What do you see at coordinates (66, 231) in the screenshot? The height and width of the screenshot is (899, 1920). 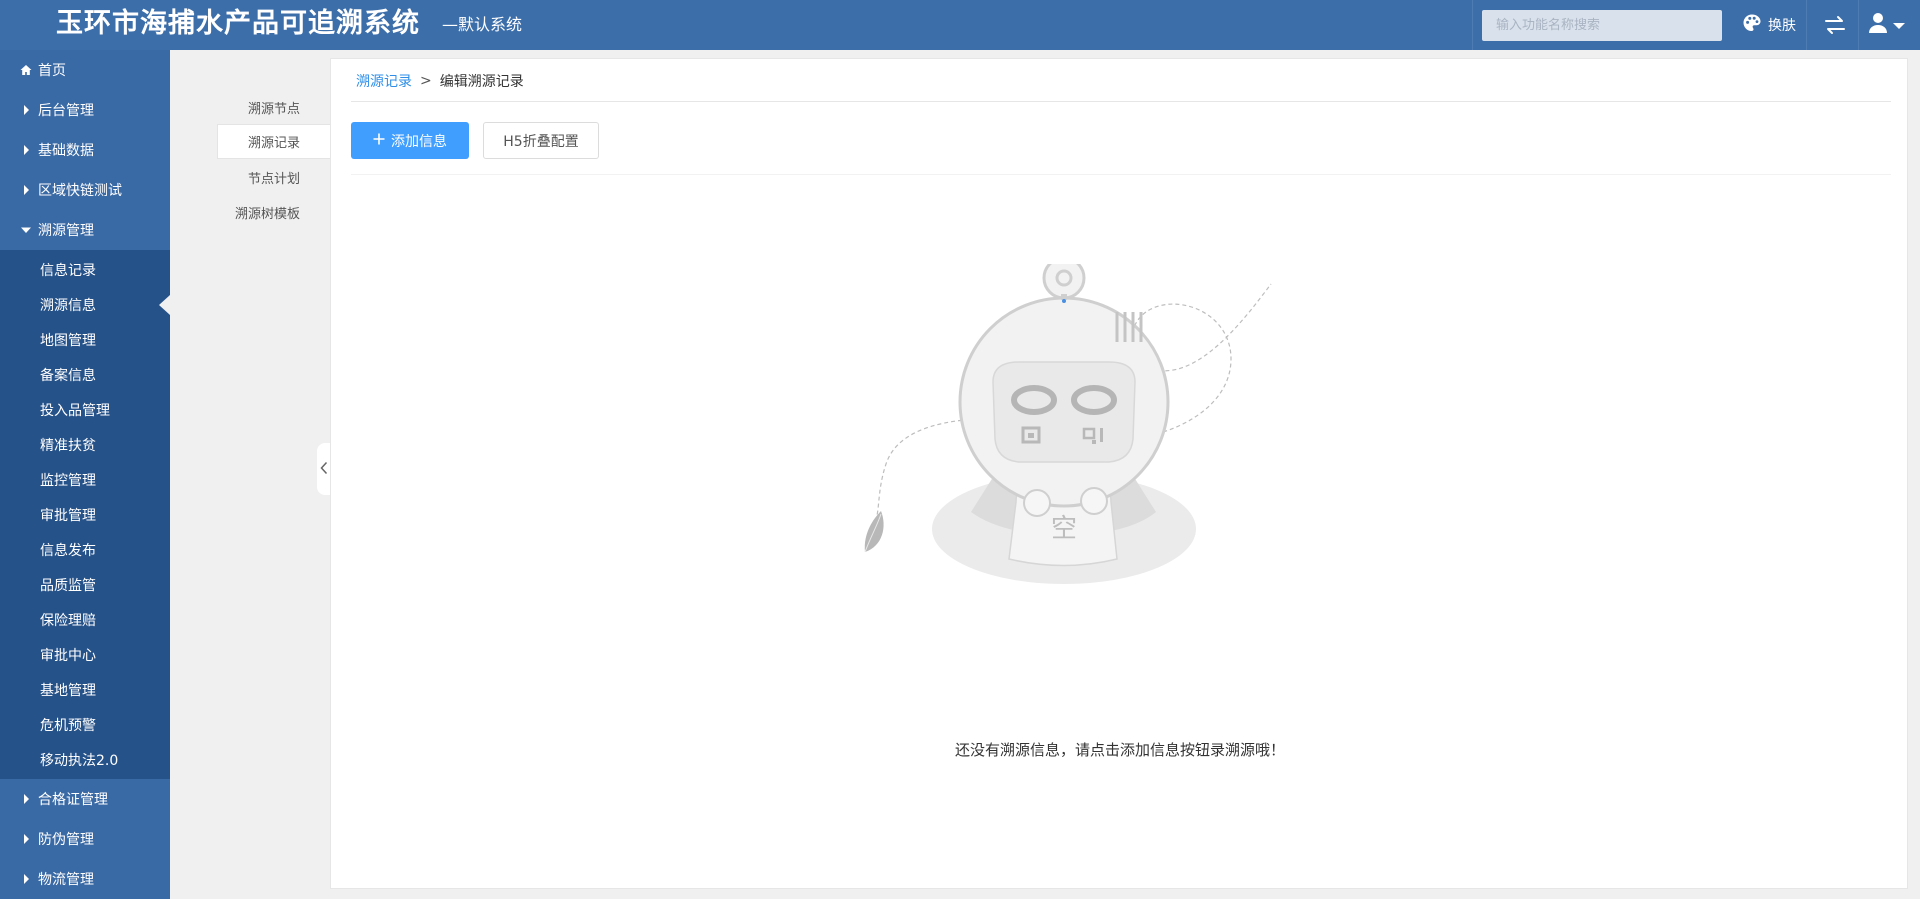 I see `sidebar-item-label: 溯源管理` at bounding box center [66, 231].